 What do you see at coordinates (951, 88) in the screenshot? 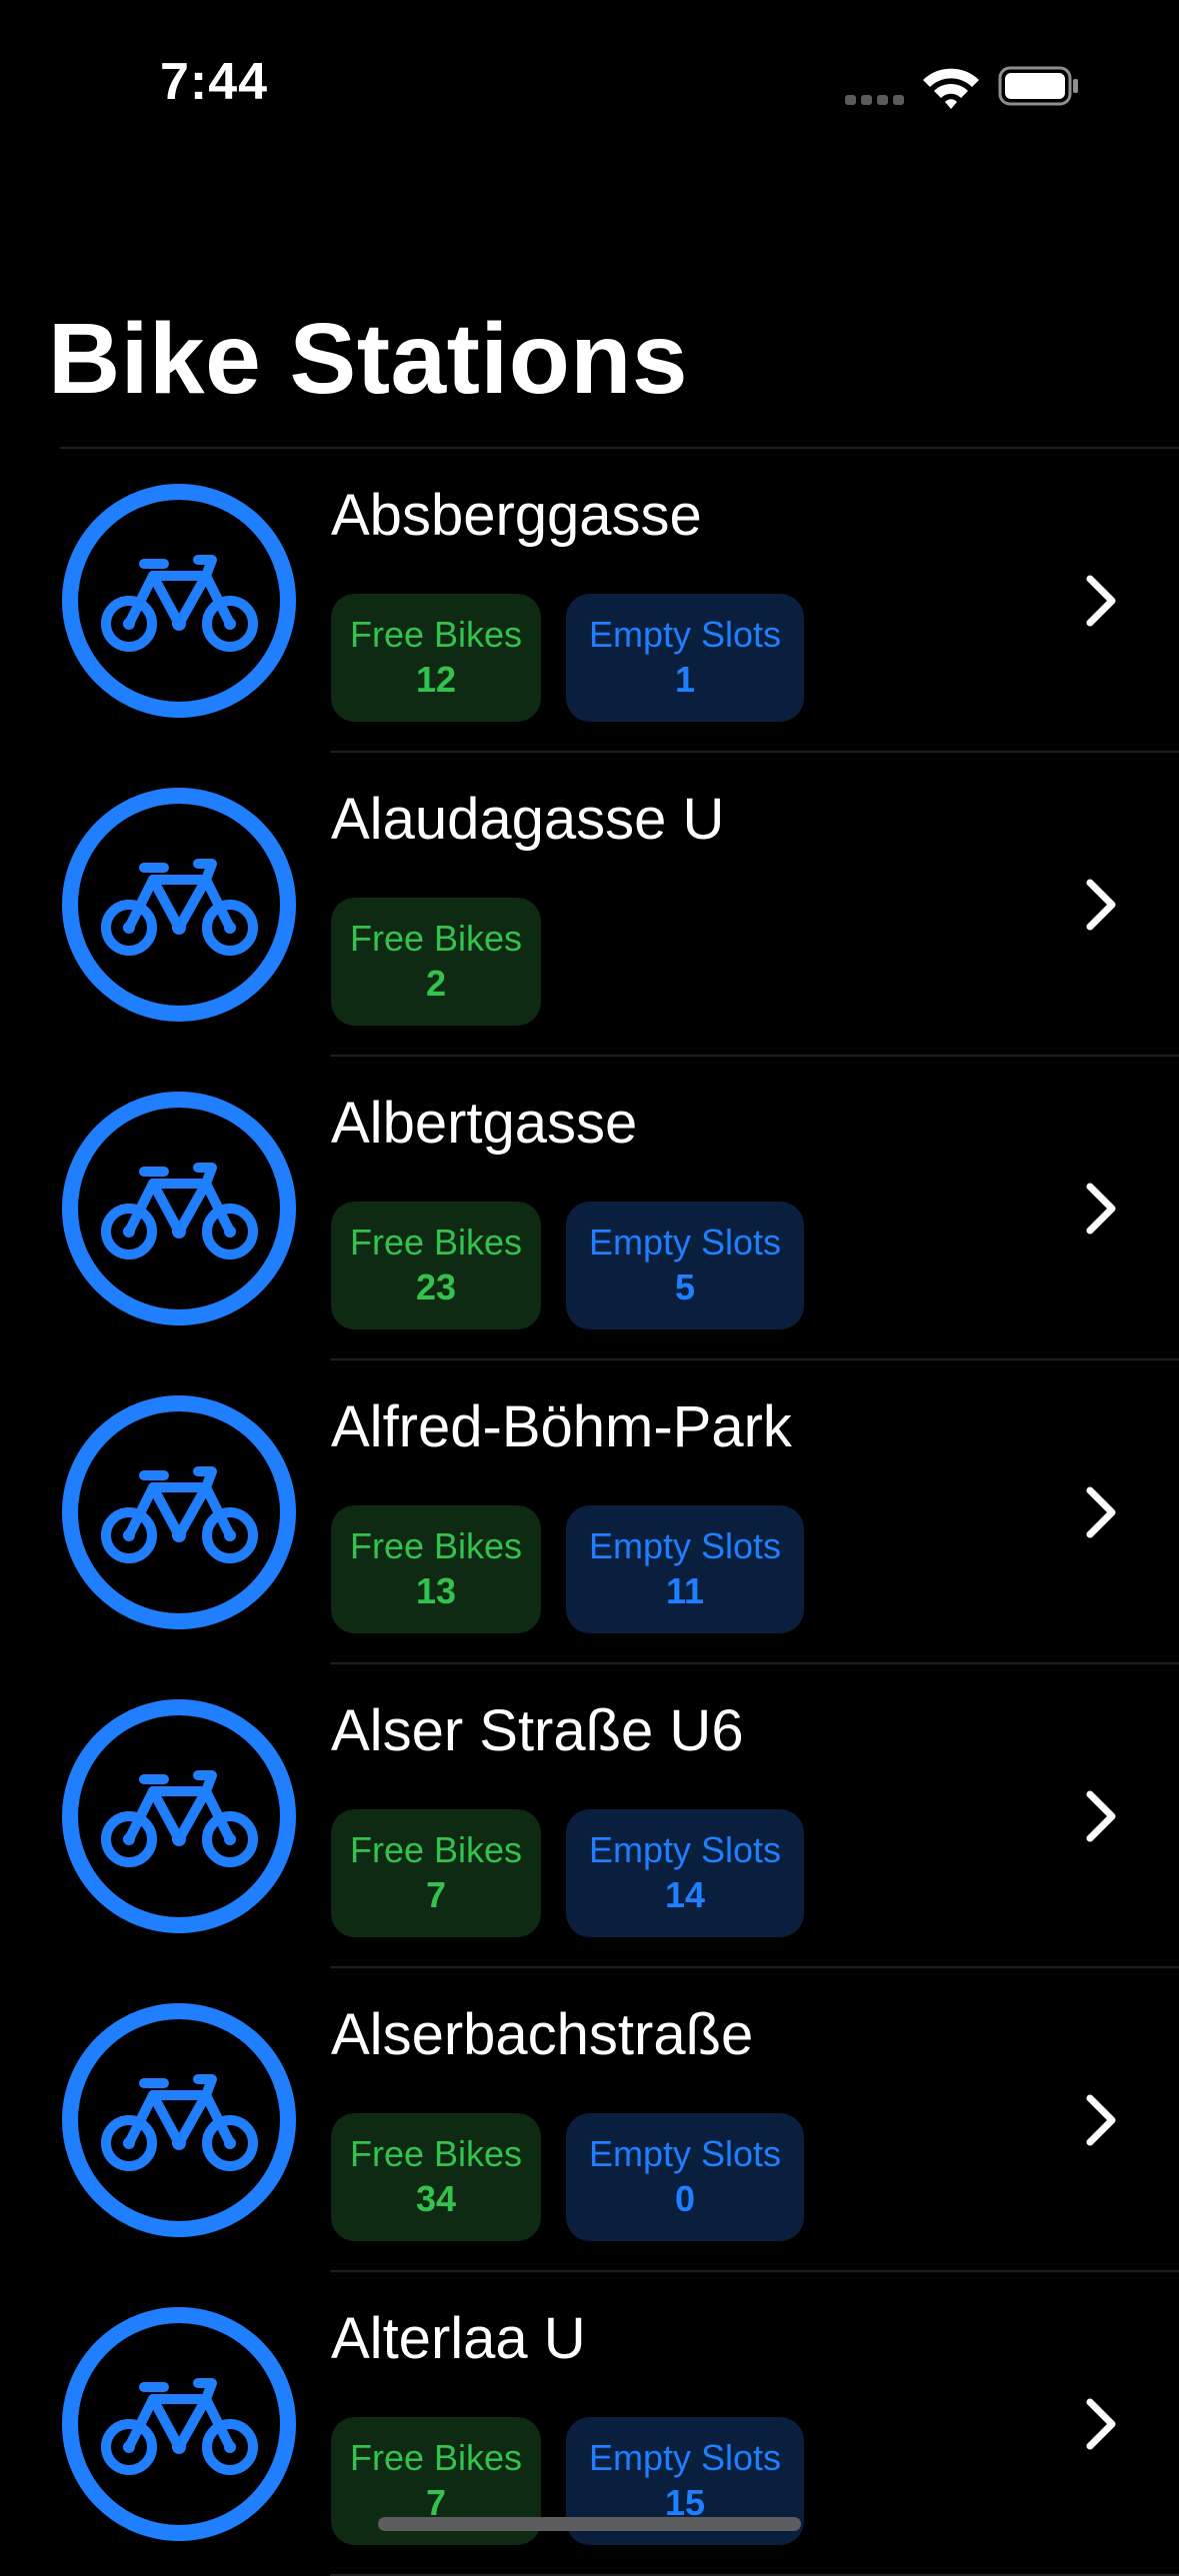
I see `wifi-icon` at bounding box center [951, 88].